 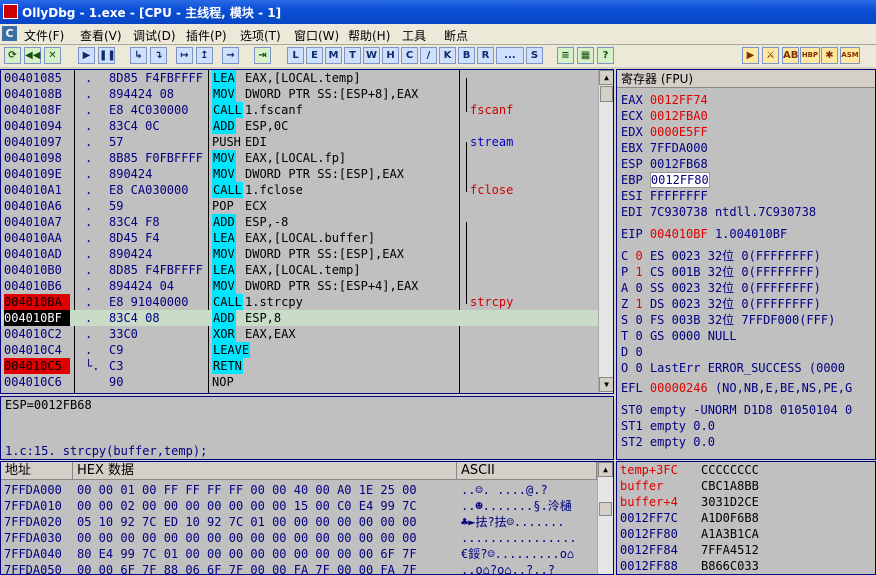 What do you see at coordinates (679, 132) in the screenshot?
I see `register-value: 0000E5FF` at bounding box center [679, 132].